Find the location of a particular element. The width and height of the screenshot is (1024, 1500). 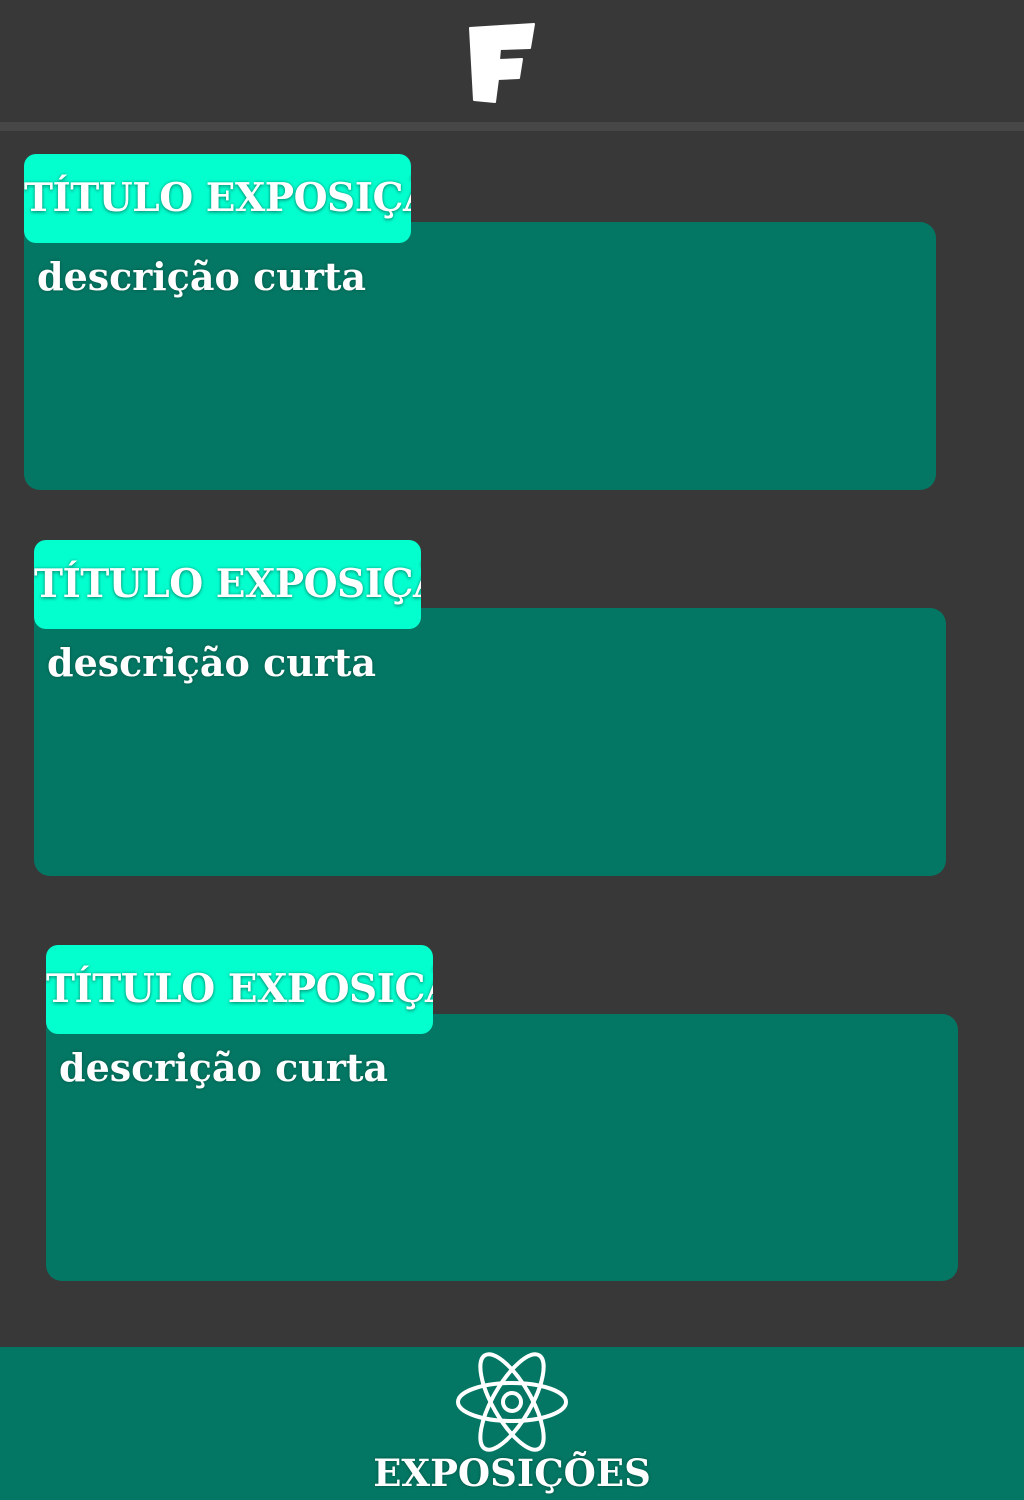

nav-label: EXPOSIÇÕES is located at coordinates (512, 1473).